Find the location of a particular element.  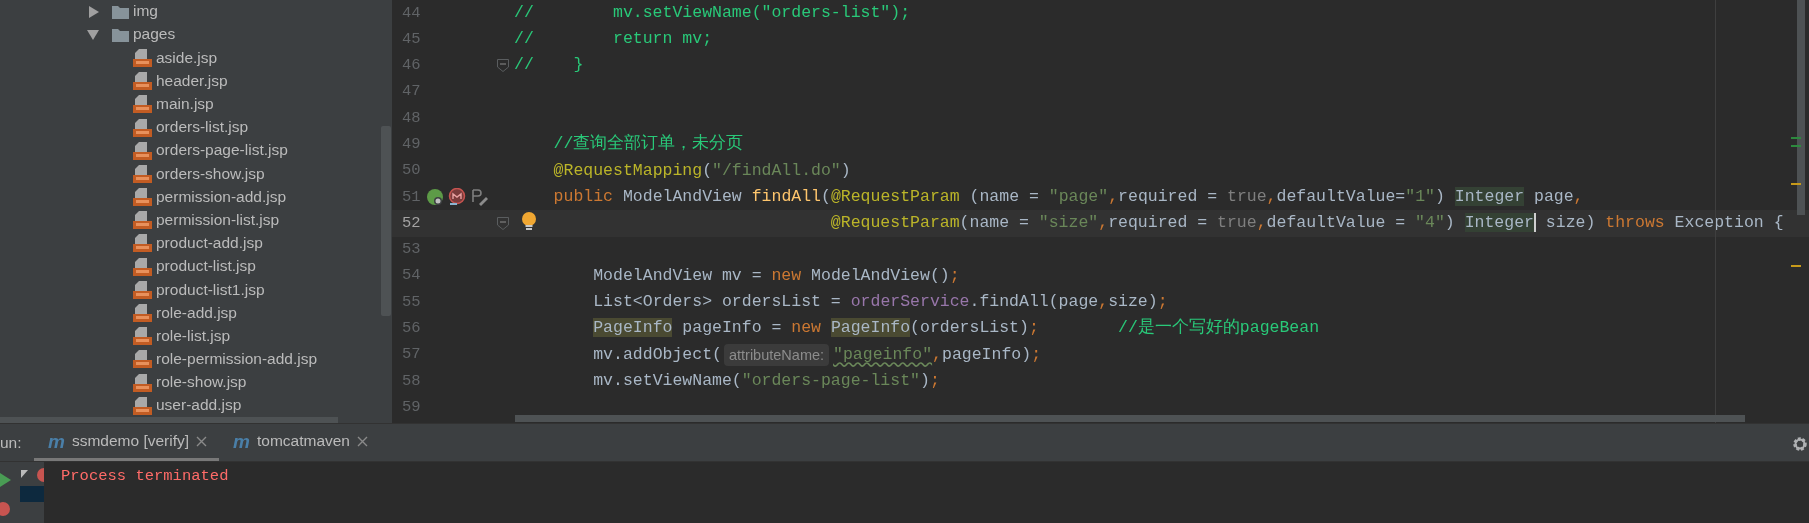

bulb-icon is located at coordinates (529, 222).